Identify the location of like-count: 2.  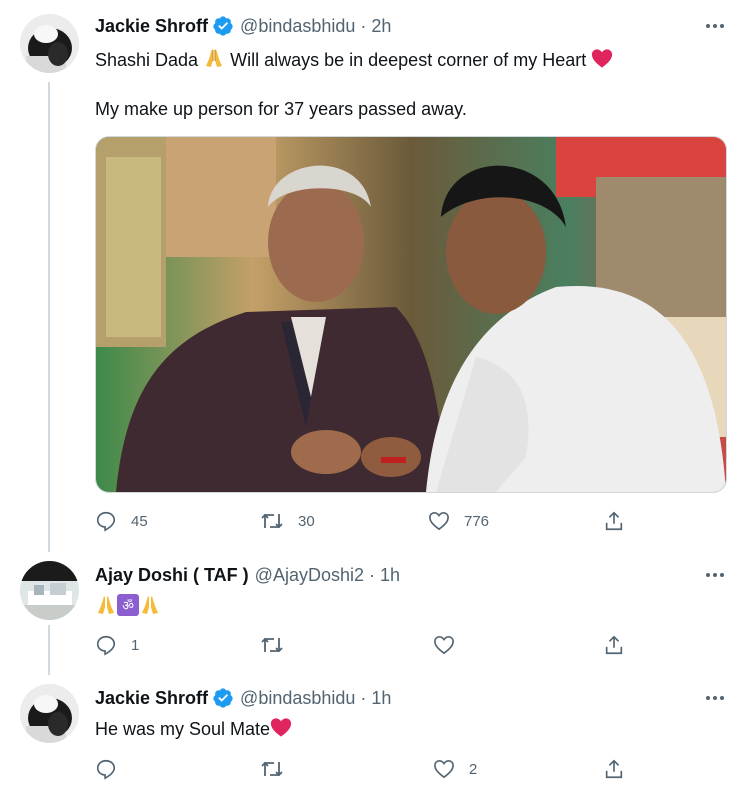
(473, 769).